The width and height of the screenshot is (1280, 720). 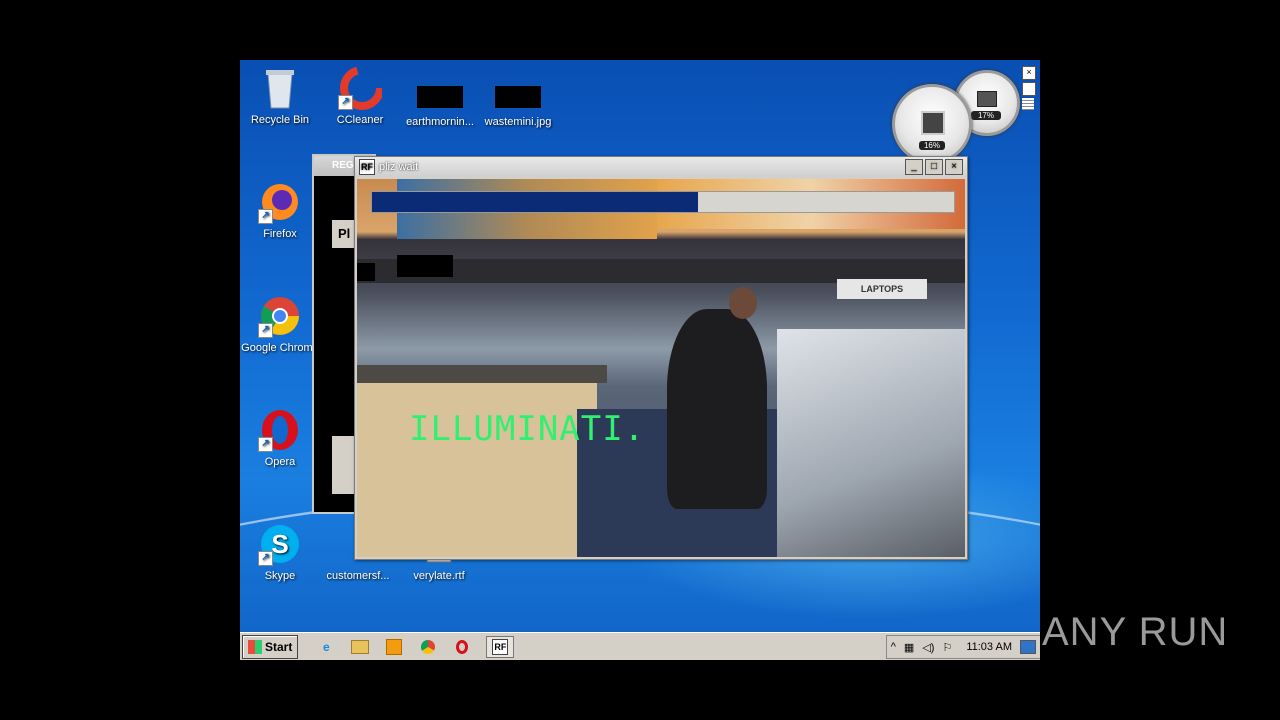 I want to click on chrome-icon: ↗, so click(x=280, y=316).